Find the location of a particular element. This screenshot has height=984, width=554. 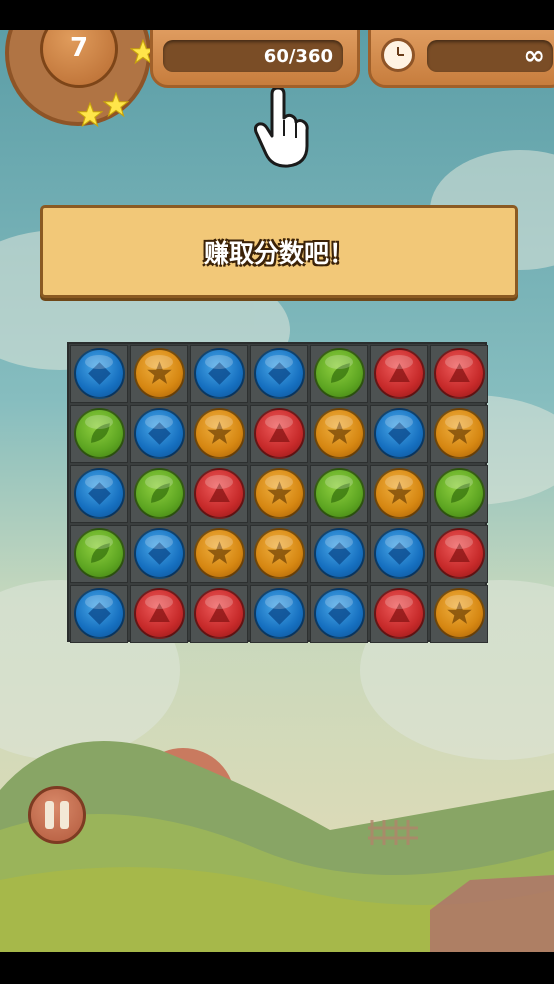

pause-button is located at coordinates (57, 815).